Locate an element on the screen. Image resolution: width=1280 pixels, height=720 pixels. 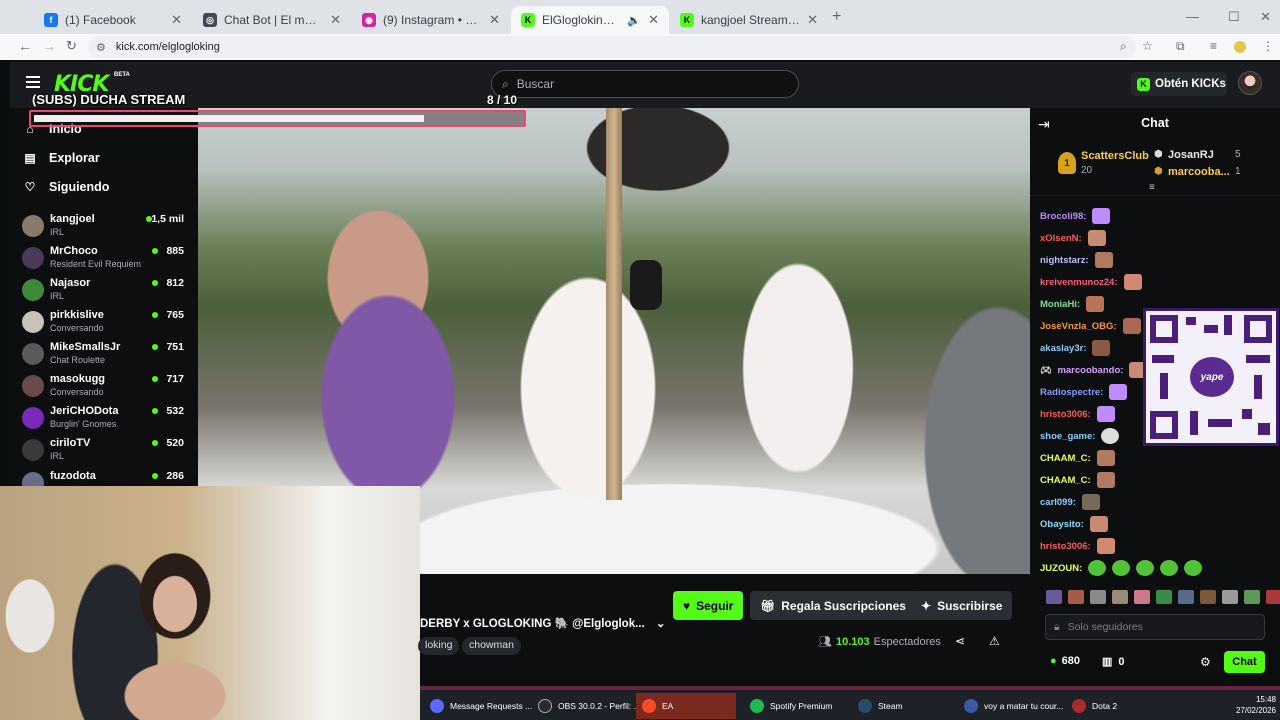
browser-tab: ◎ Chat Bot | El mejor software pa ✕ is located at coordinates (272, 20).